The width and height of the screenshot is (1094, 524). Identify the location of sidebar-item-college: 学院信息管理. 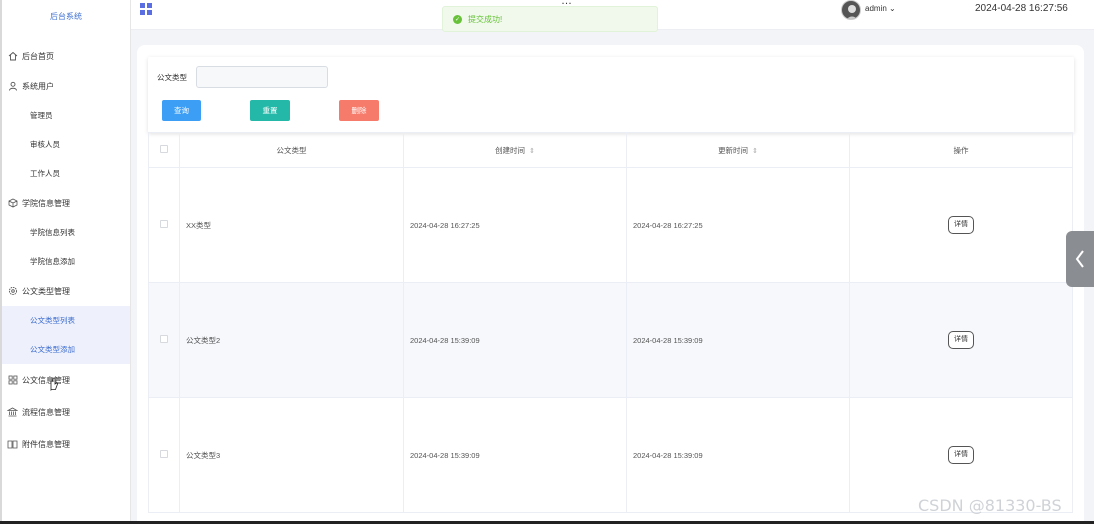
(66, 203).